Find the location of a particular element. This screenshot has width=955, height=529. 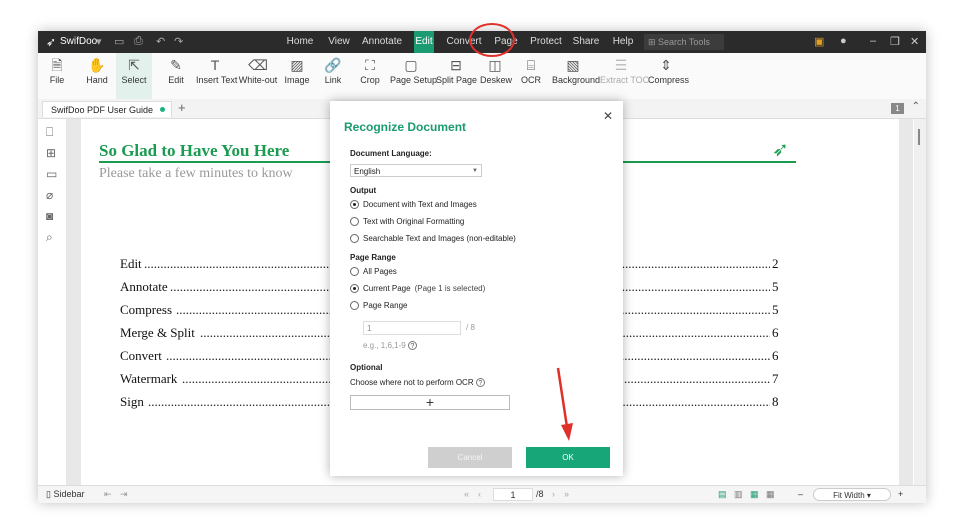

split-icon: ⊟ is located at coordinates (456, 65).